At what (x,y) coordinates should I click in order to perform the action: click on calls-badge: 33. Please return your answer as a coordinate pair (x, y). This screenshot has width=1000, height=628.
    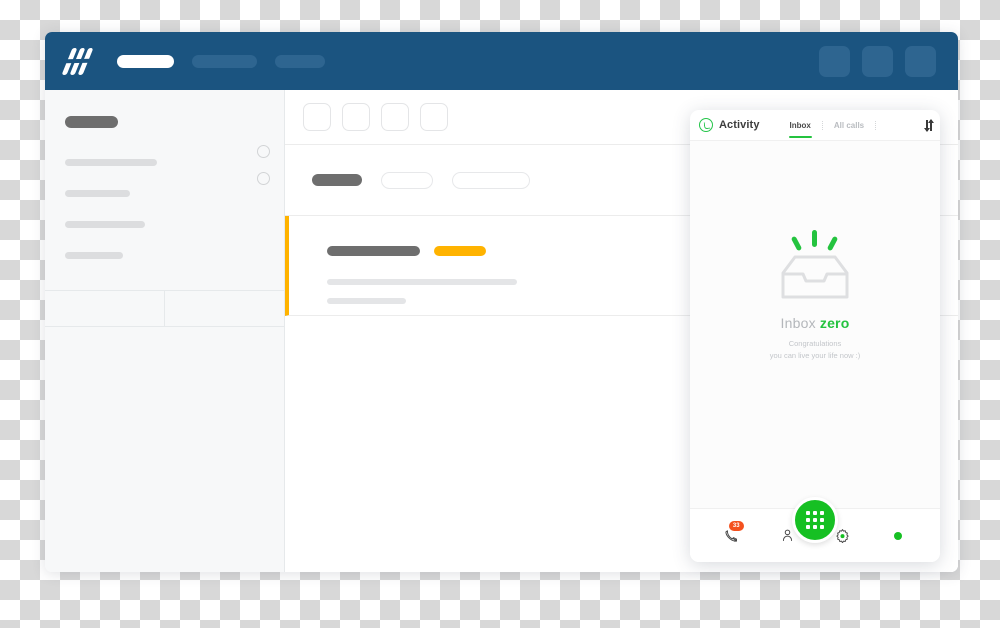
    Looking at the image, I should click on (736, 525).